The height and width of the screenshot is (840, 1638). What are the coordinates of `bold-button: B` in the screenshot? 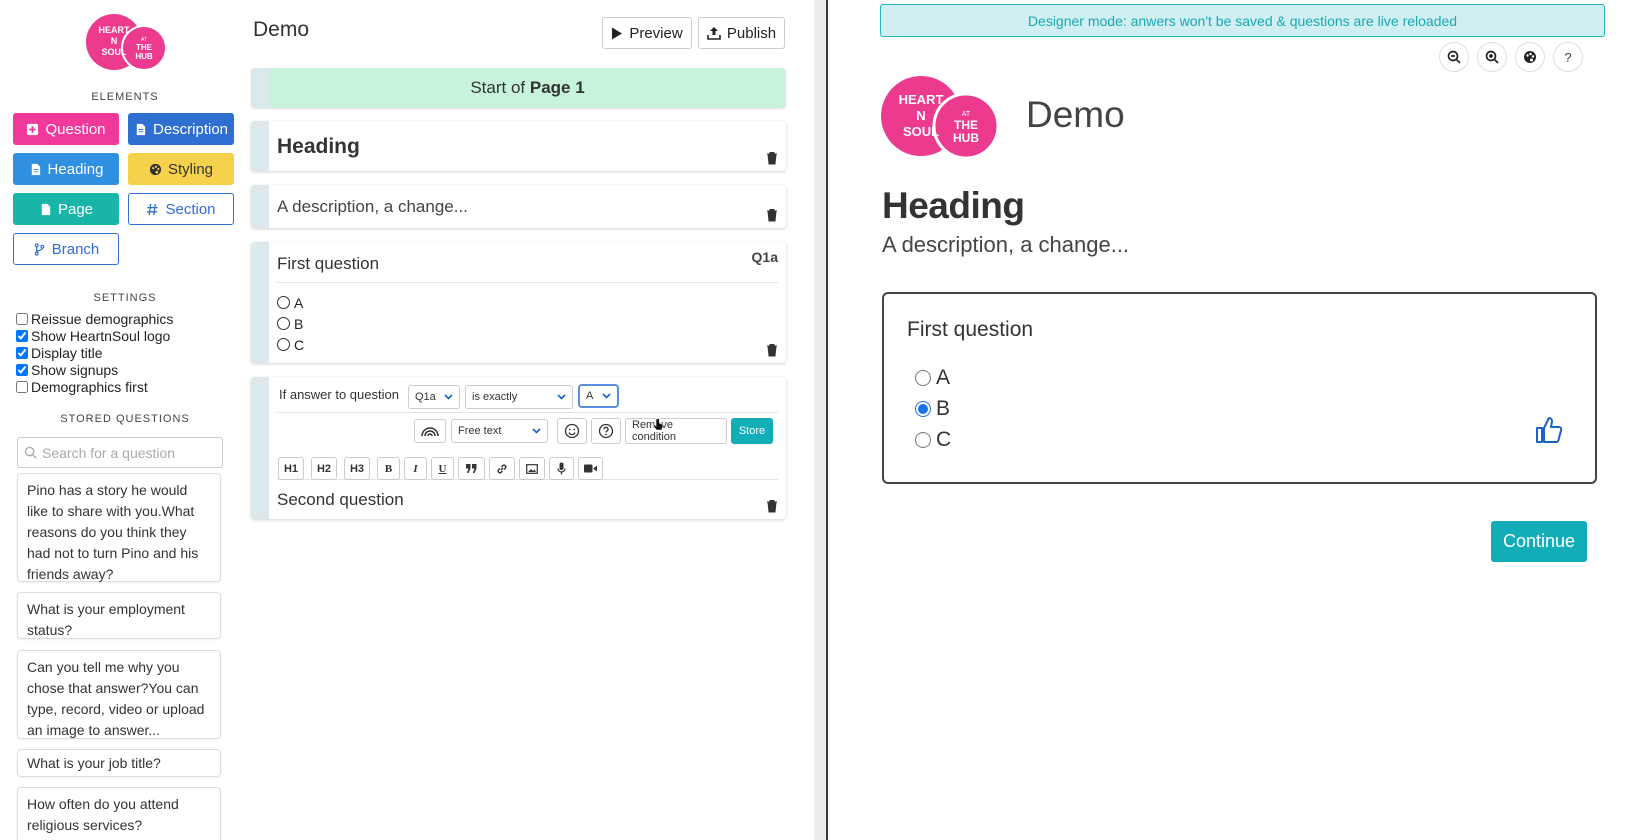 It's located at (388, 468).